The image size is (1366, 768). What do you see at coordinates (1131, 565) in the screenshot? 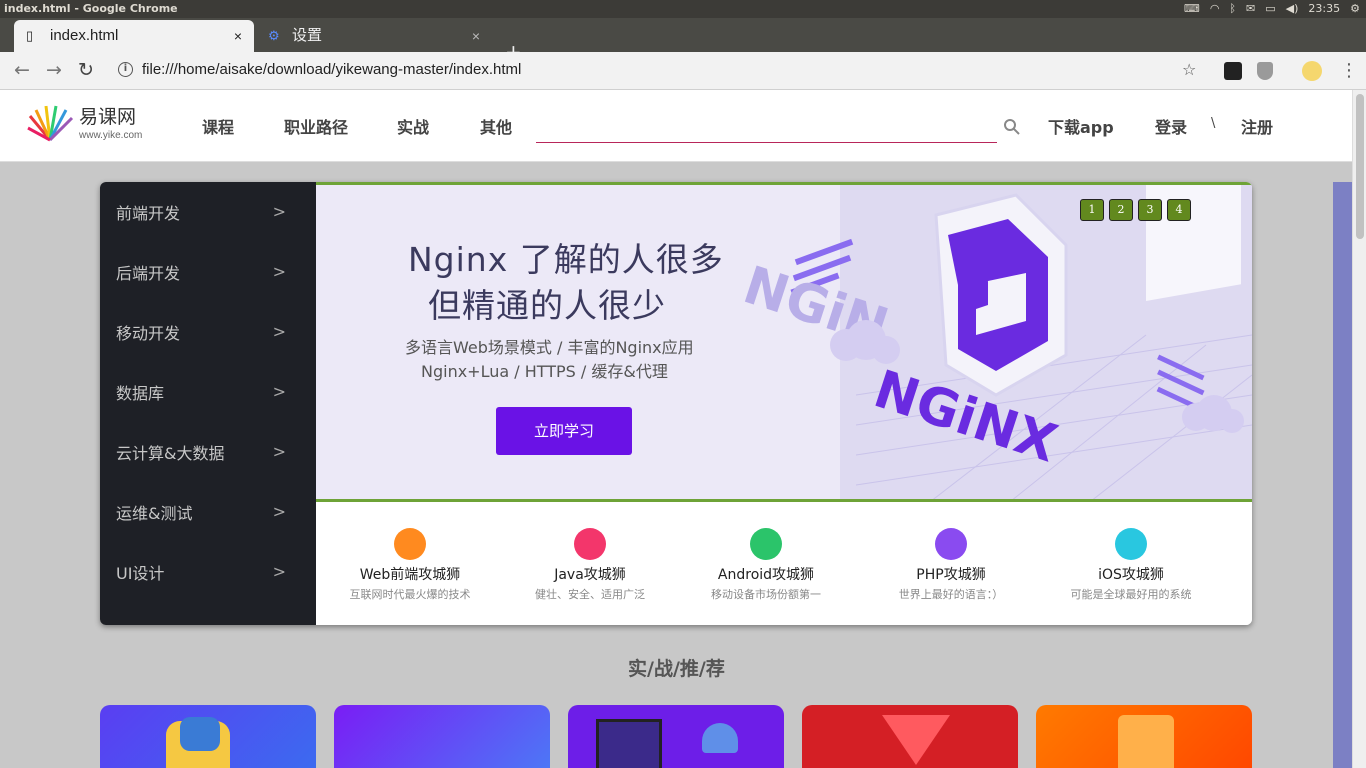
I see `category-ios: iOS攻城狮 可能是全球最好用的系统` at bounding box center [1131, 565].